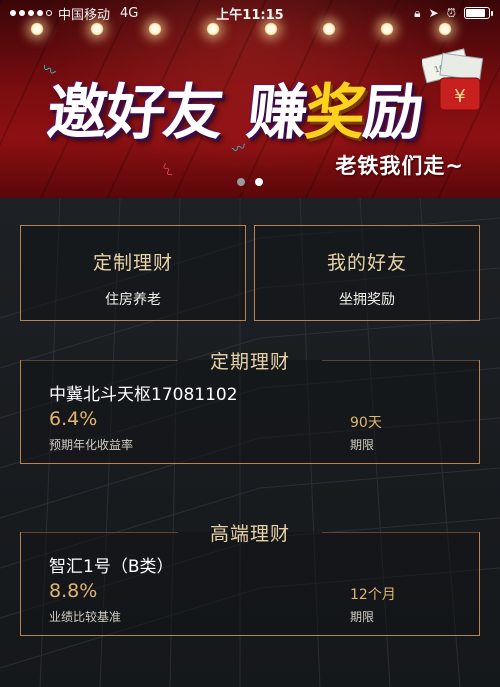  I want to click on yuan-symbol: ¥, so click(459, 96).